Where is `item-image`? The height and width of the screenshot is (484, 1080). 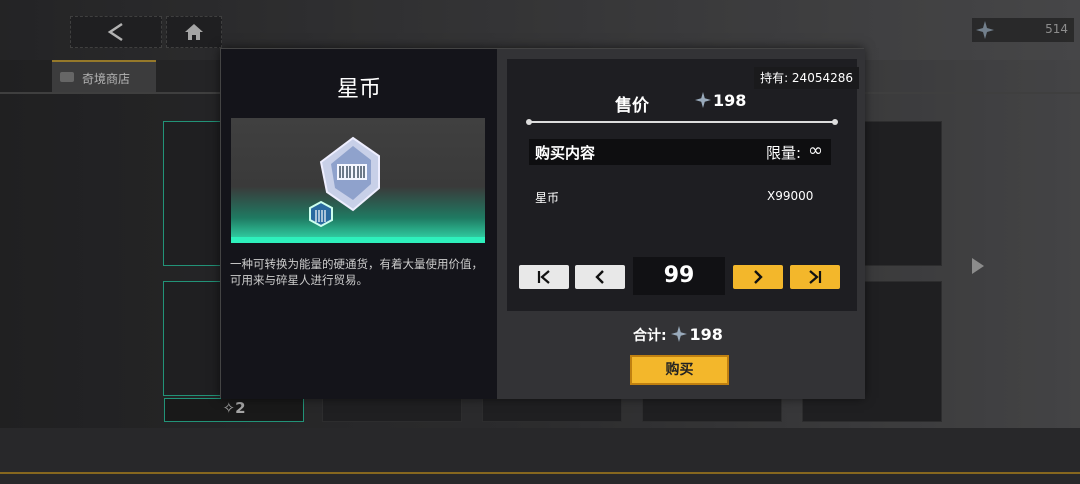
item-image is located at coordinates (358, 180).